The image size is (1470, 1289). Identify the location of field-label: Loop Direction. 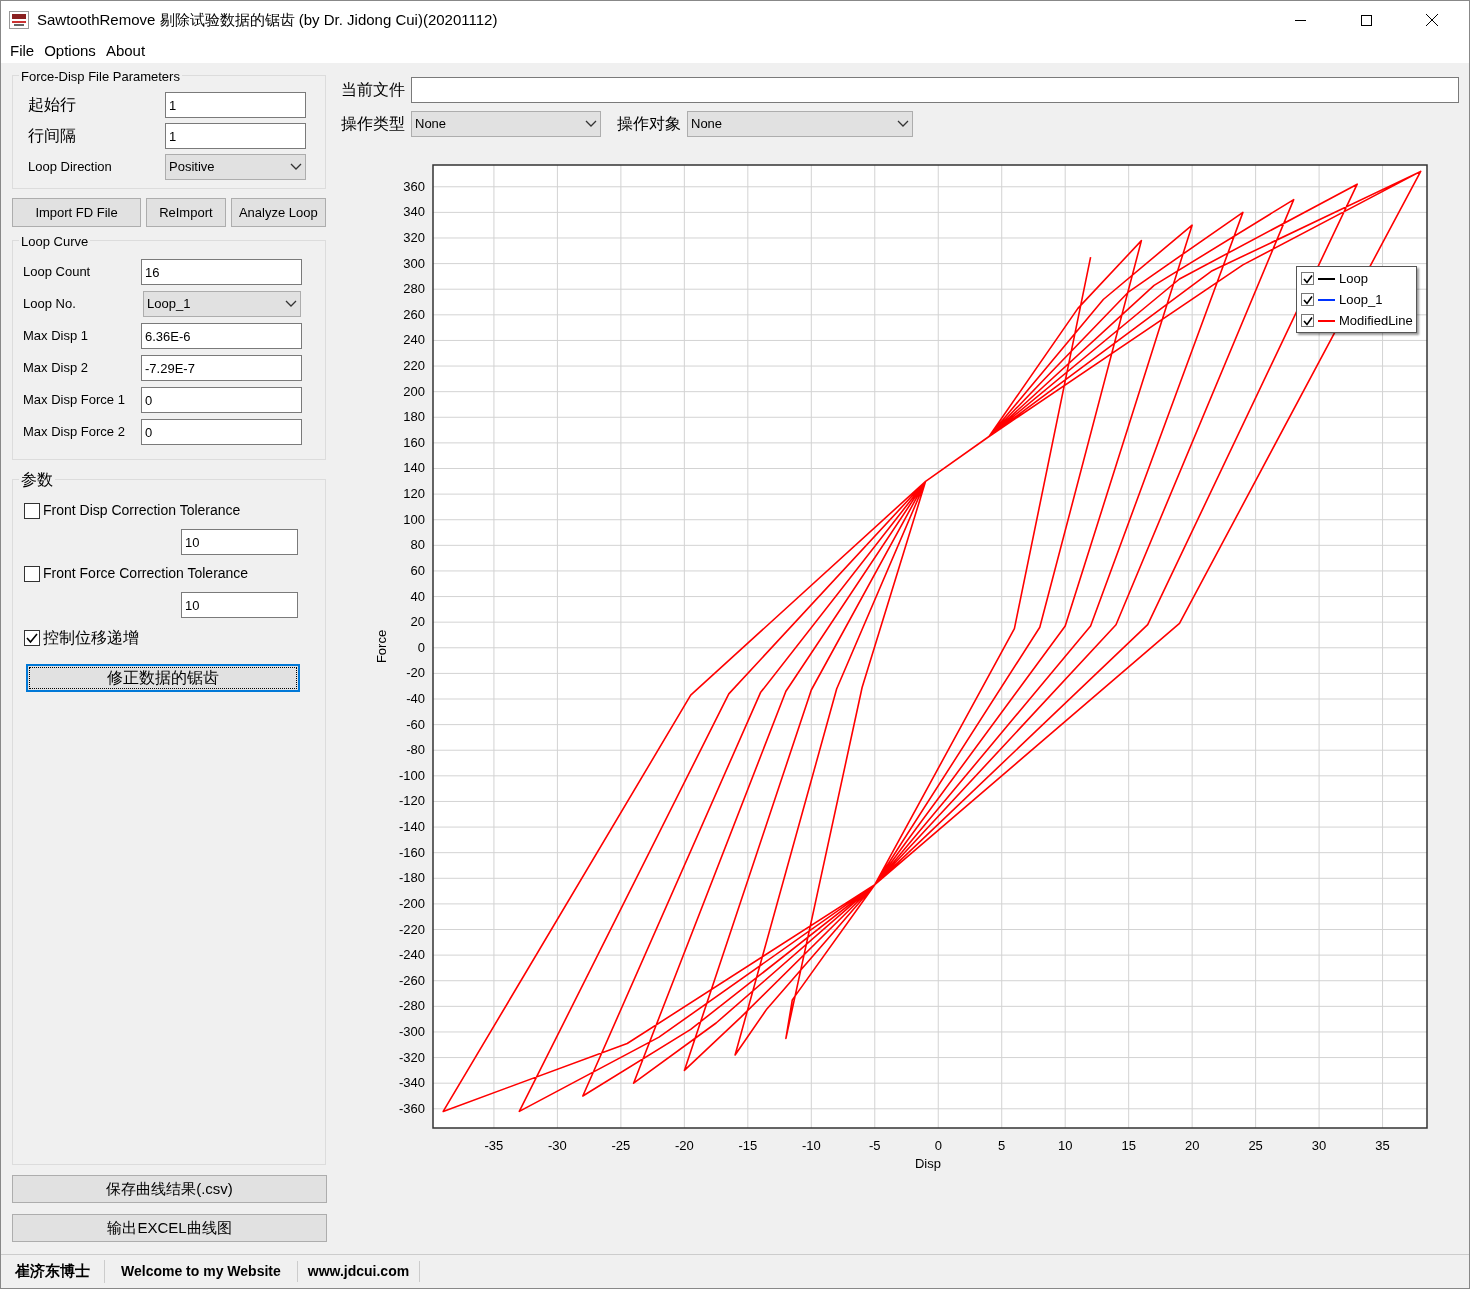
(70, 167).